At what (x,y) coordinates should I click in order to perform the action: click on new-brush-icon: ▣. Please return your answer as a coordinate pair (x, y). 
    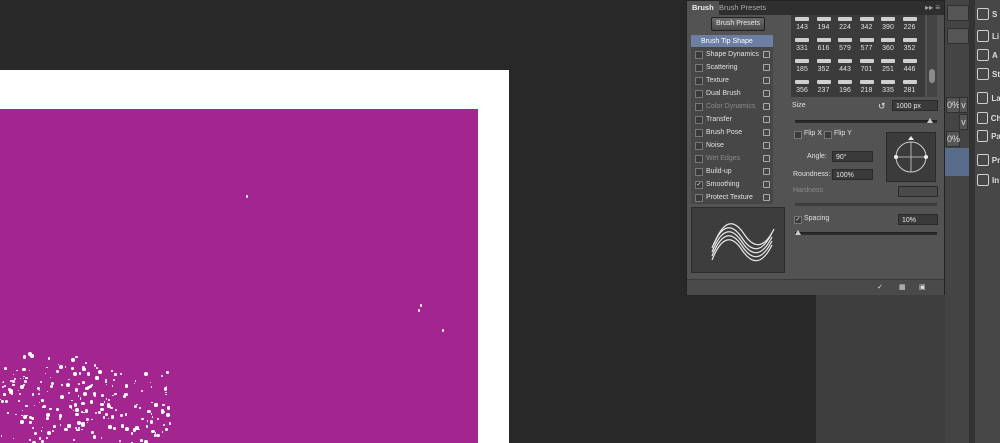
    Looking at the image, I should click on (922, 287).